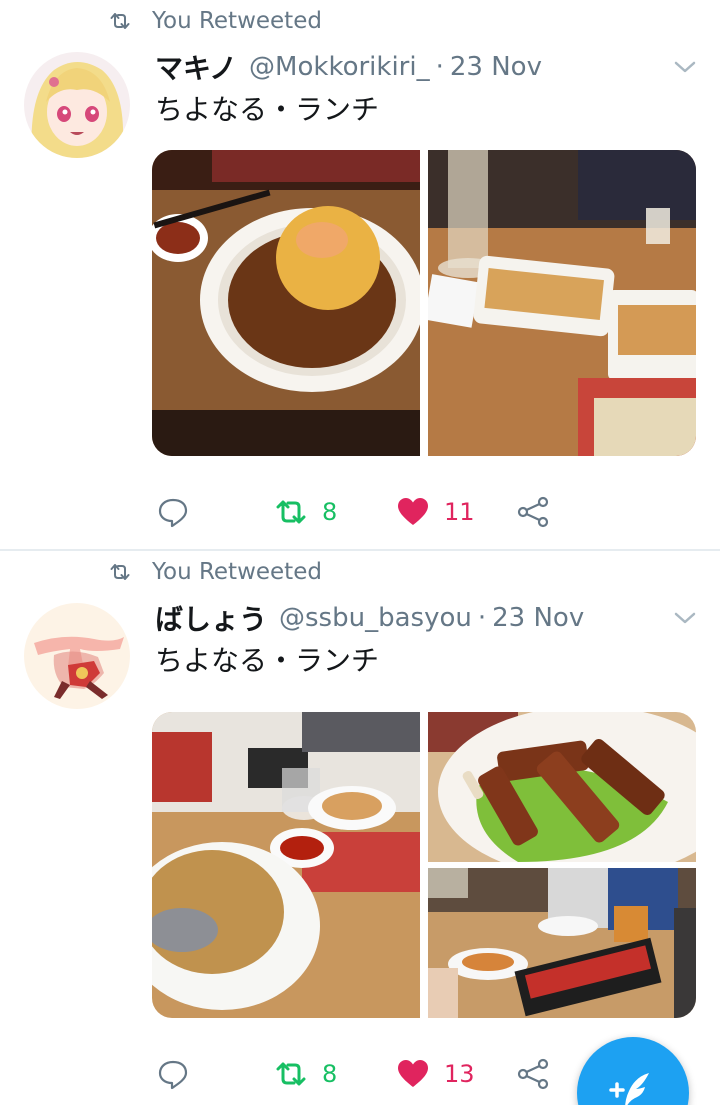 This screenshot has width=720, height=1105. What do you see at coordinates (435, 1074) in the screenshot?
I see `like-button: 13` at bounding box center [435, 1074].